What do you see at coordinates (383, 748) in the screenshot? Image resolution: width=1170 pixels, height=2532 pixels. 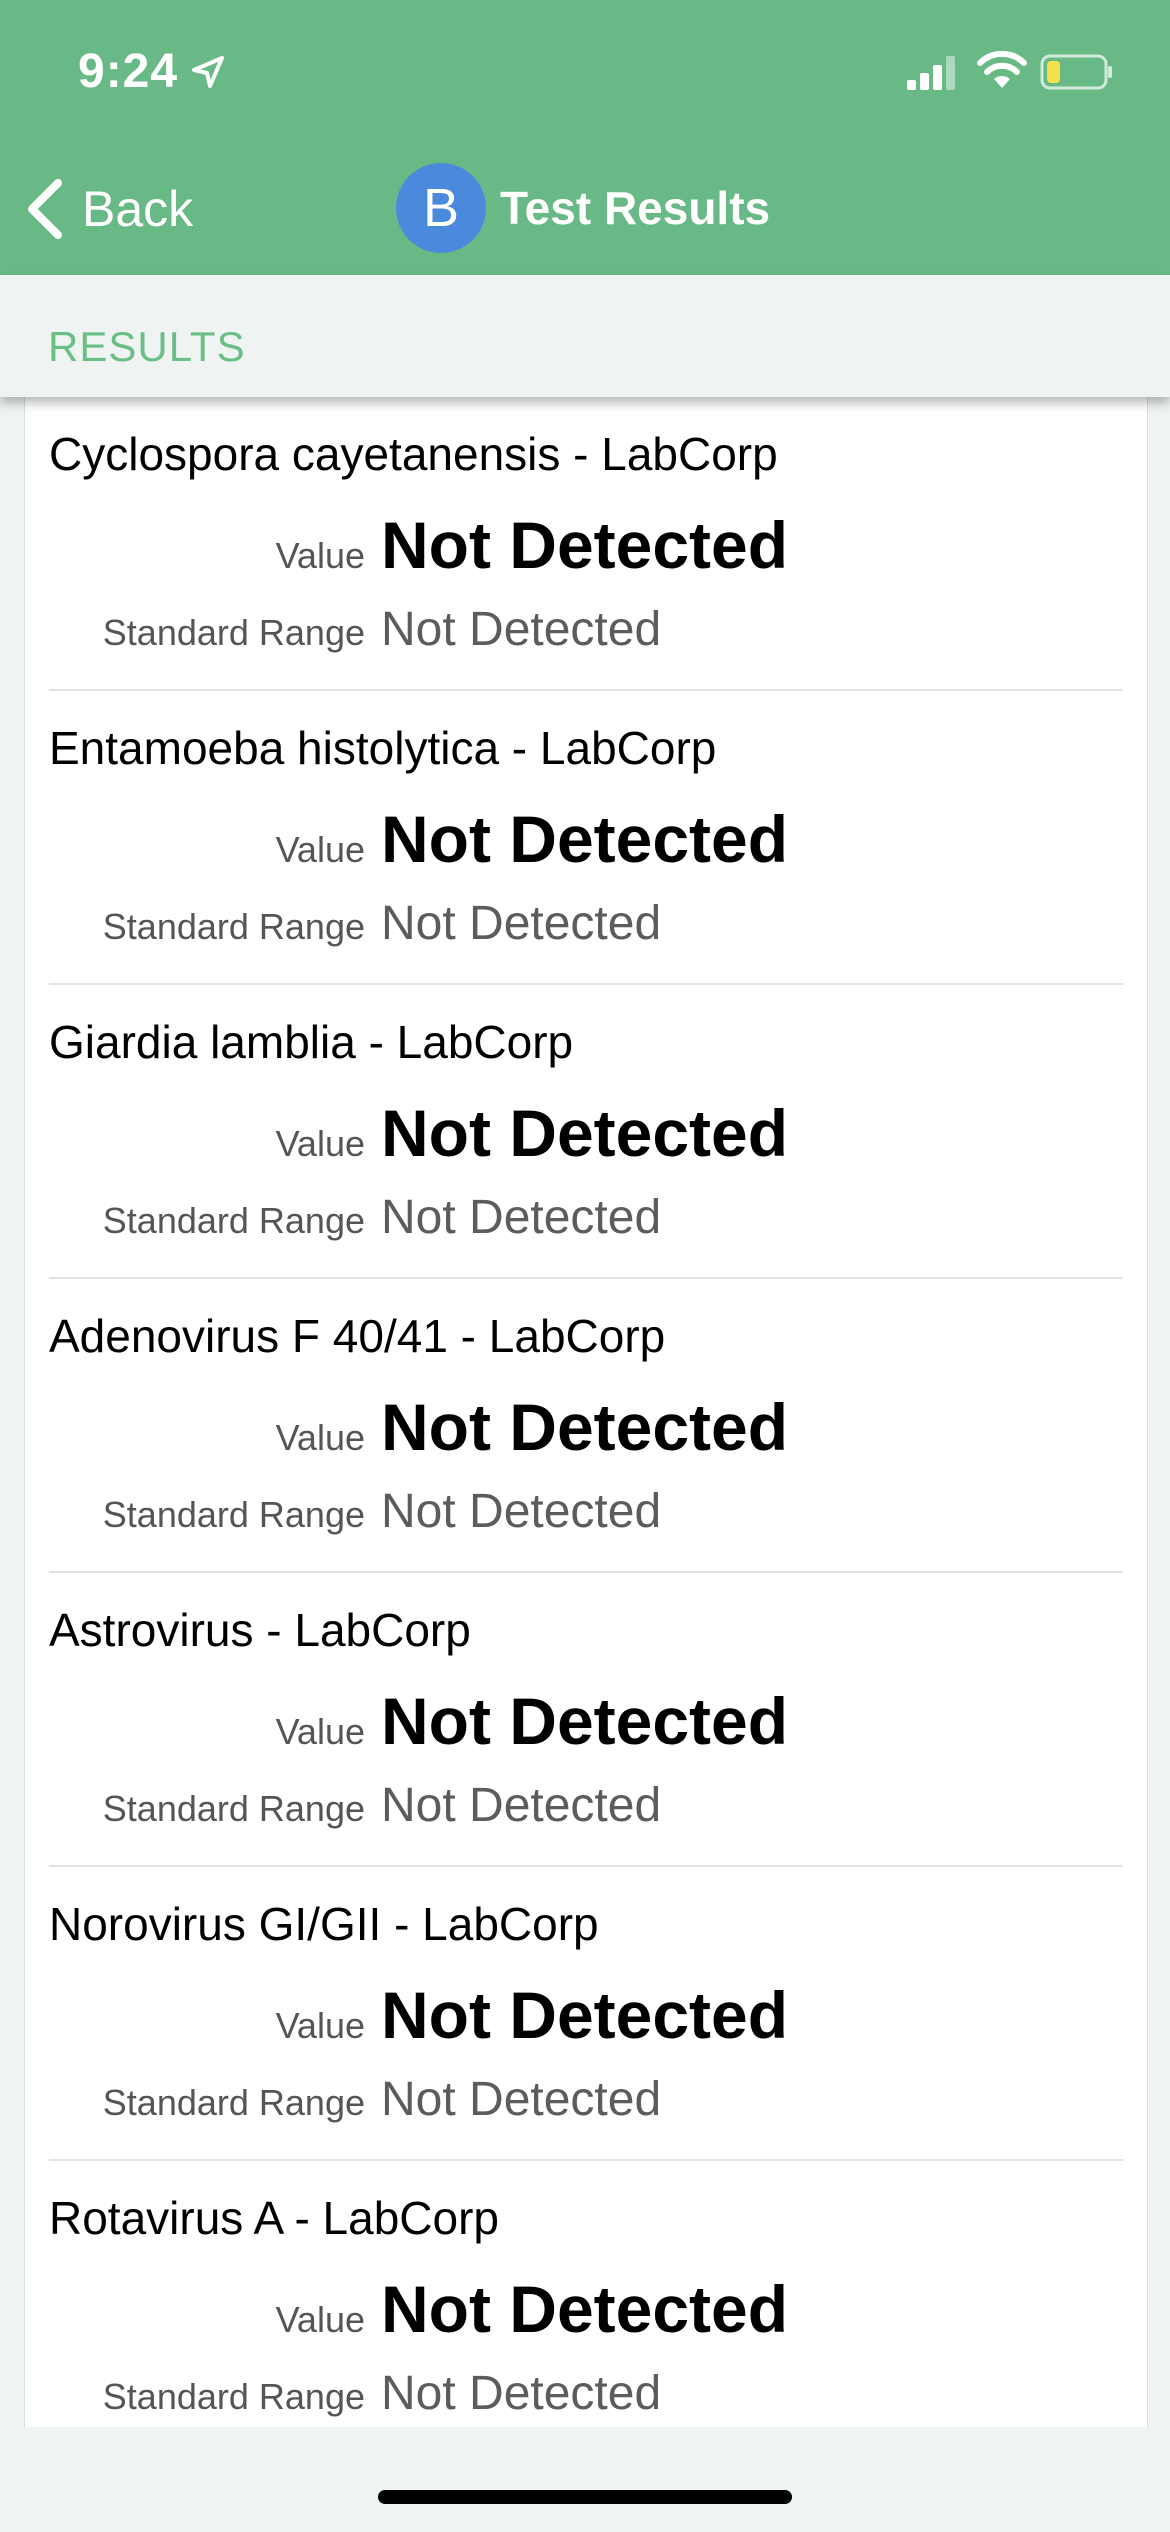 I see `result-name: Entamoeba histolytica - LabCorp` at bounding box center [383, 748].